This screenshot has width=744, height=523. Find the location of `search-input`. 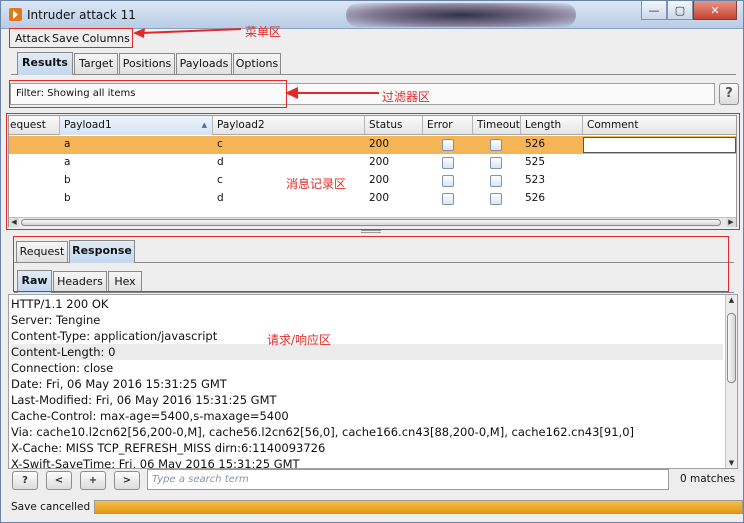

search-input is located at coordinates (408, 479).